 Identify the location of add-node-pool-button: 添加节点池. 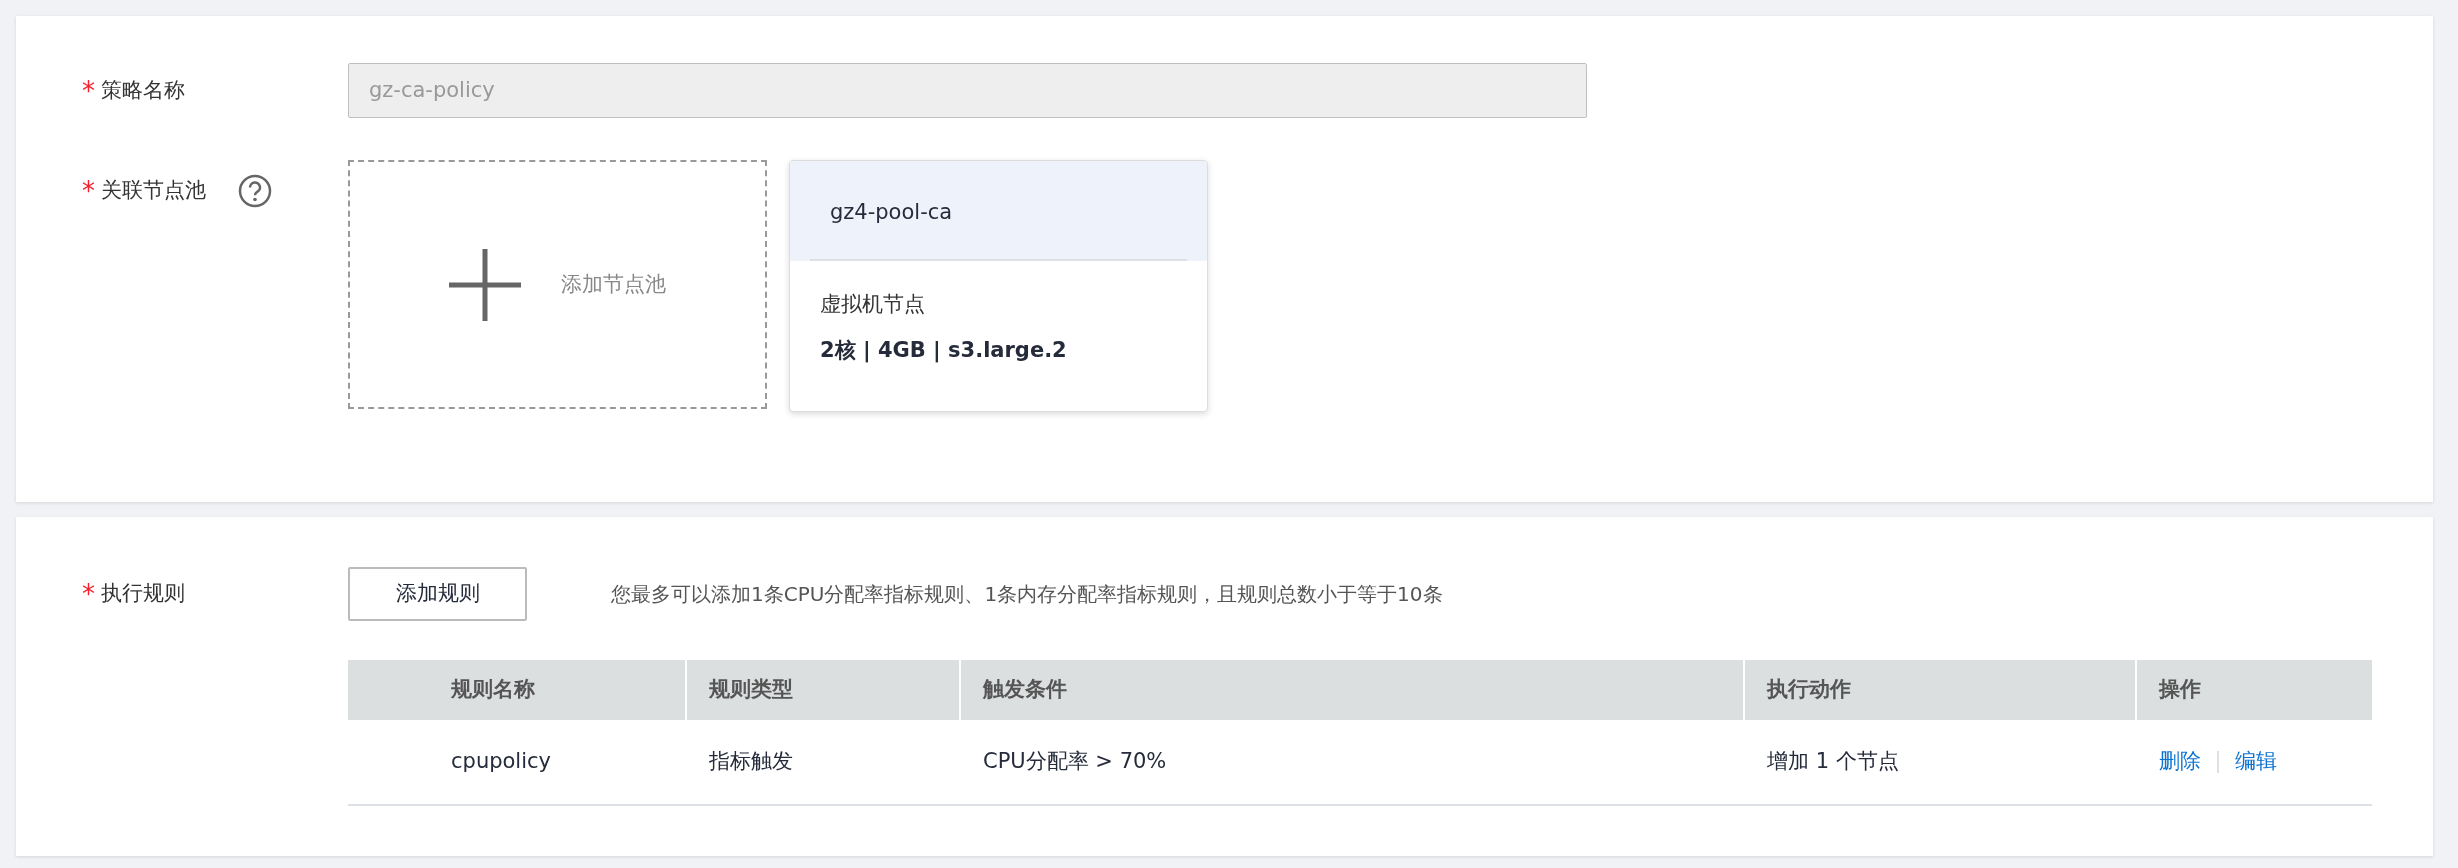
(557, 284).